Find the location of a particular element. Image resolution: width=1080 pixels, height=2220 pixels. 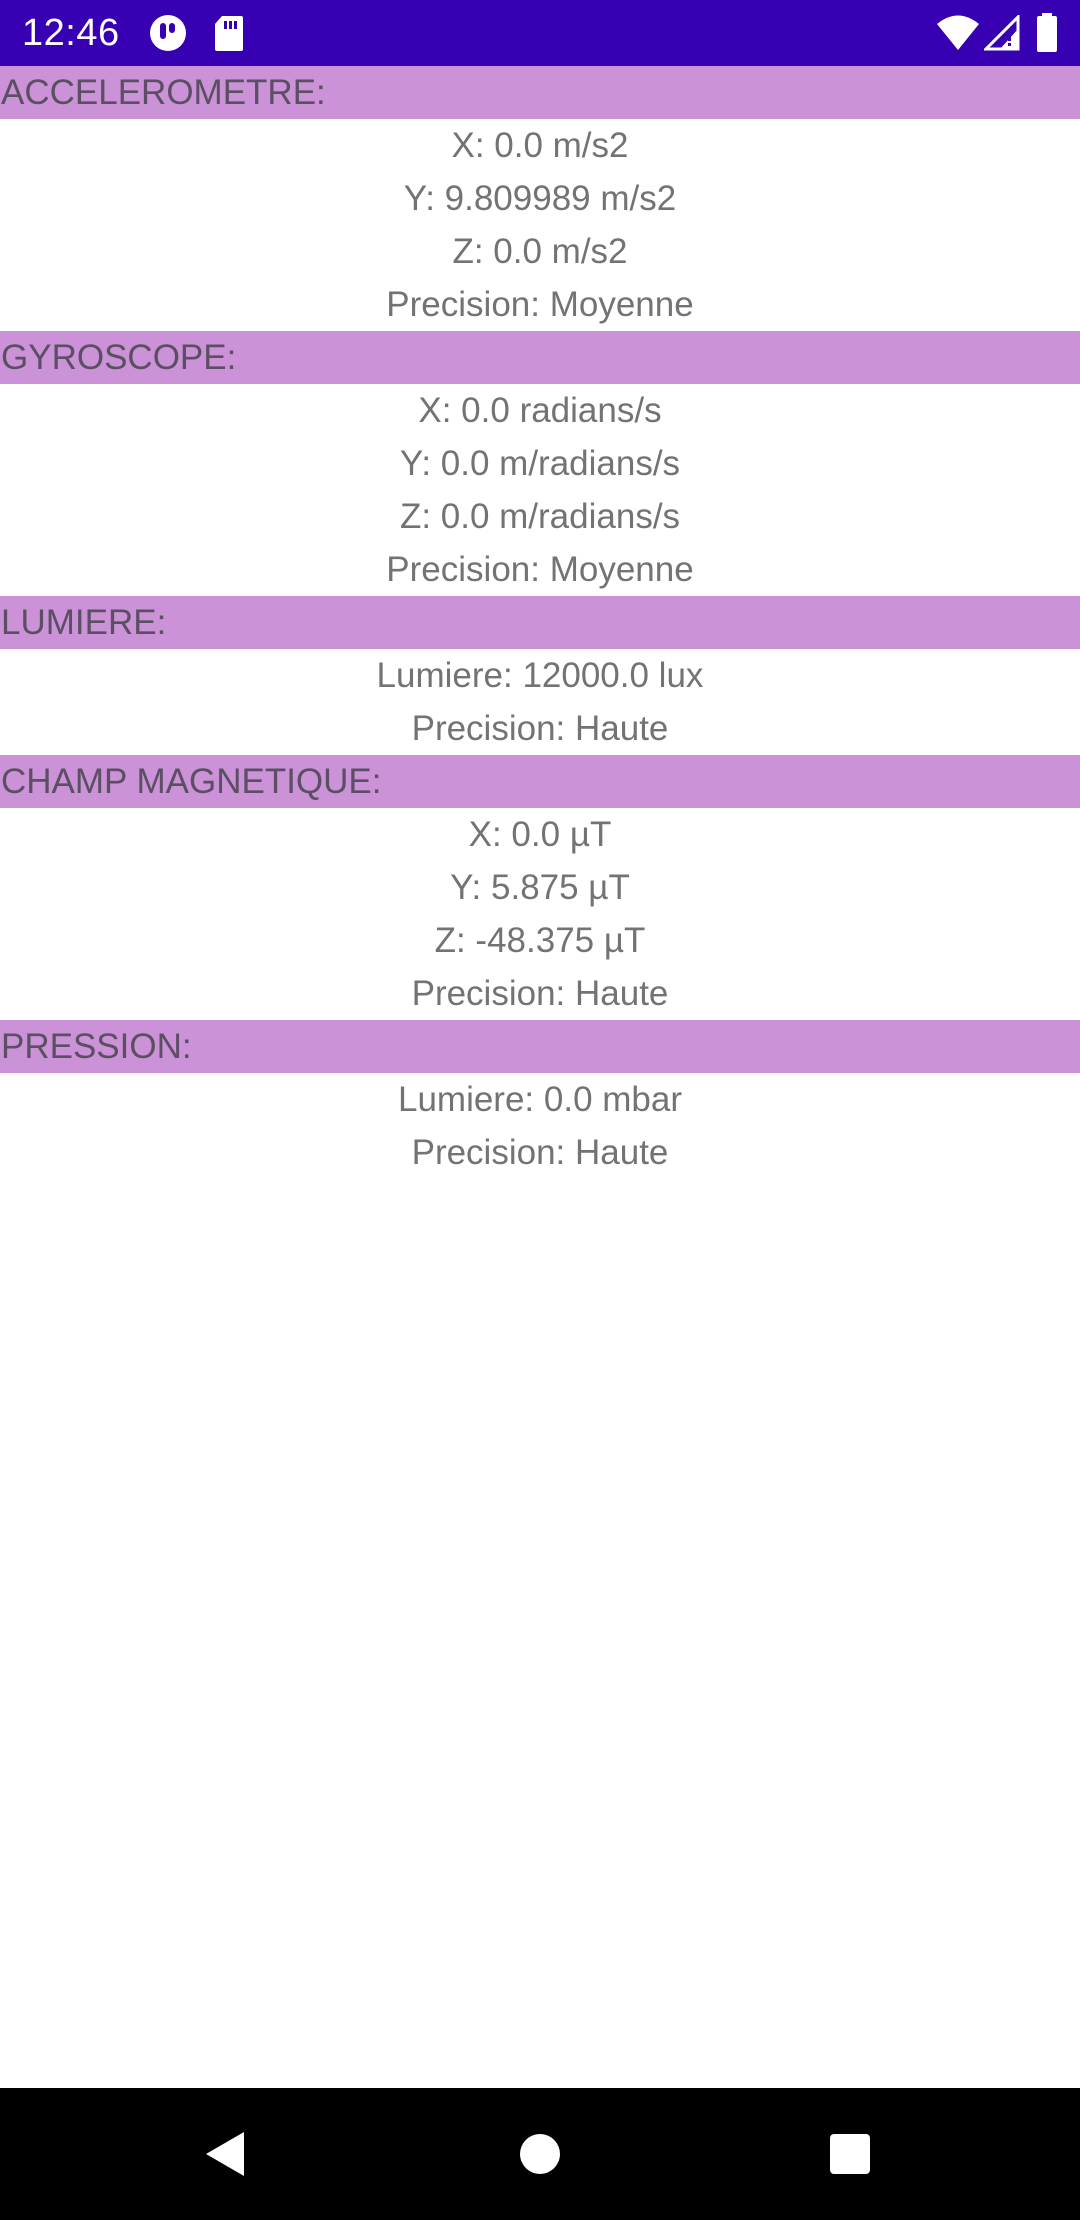

section-header-champ-magnetique: CHAMP MAGNETIQUE: is located at coordinates (540, 781).